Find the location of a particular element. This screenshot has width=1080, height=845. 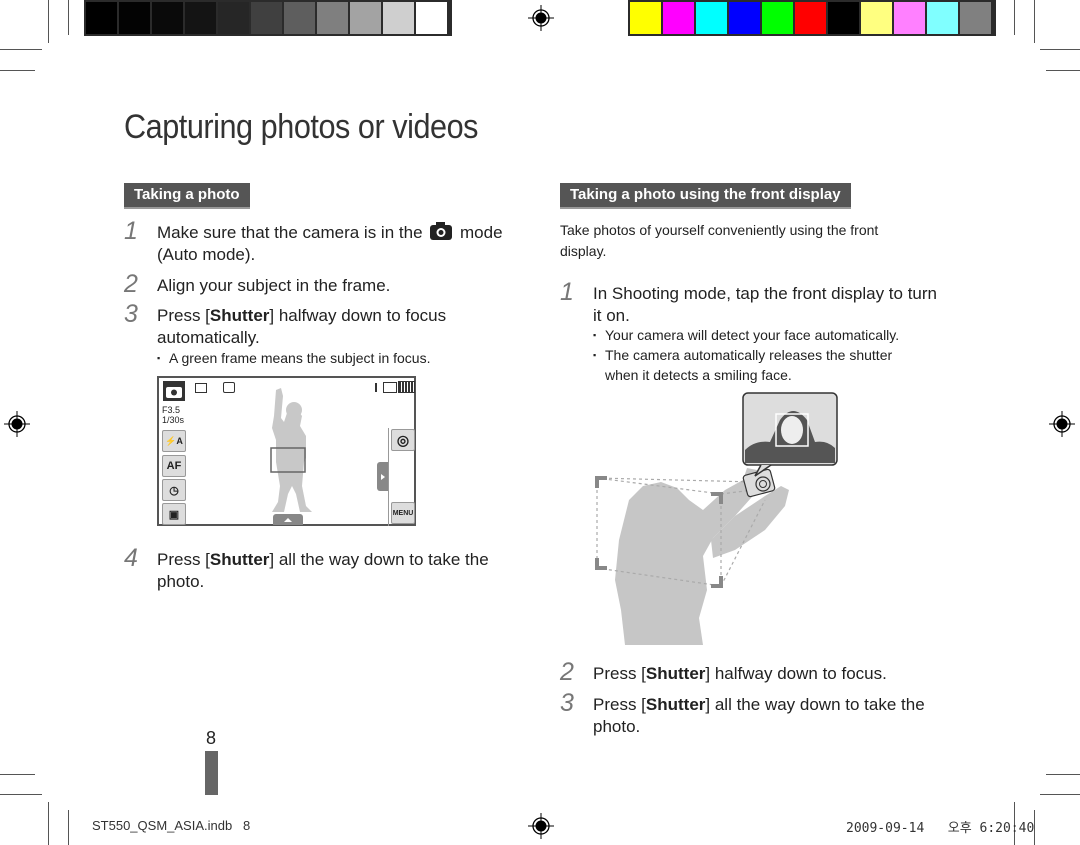

step-number: 4 is located at coordinates (131, 558).